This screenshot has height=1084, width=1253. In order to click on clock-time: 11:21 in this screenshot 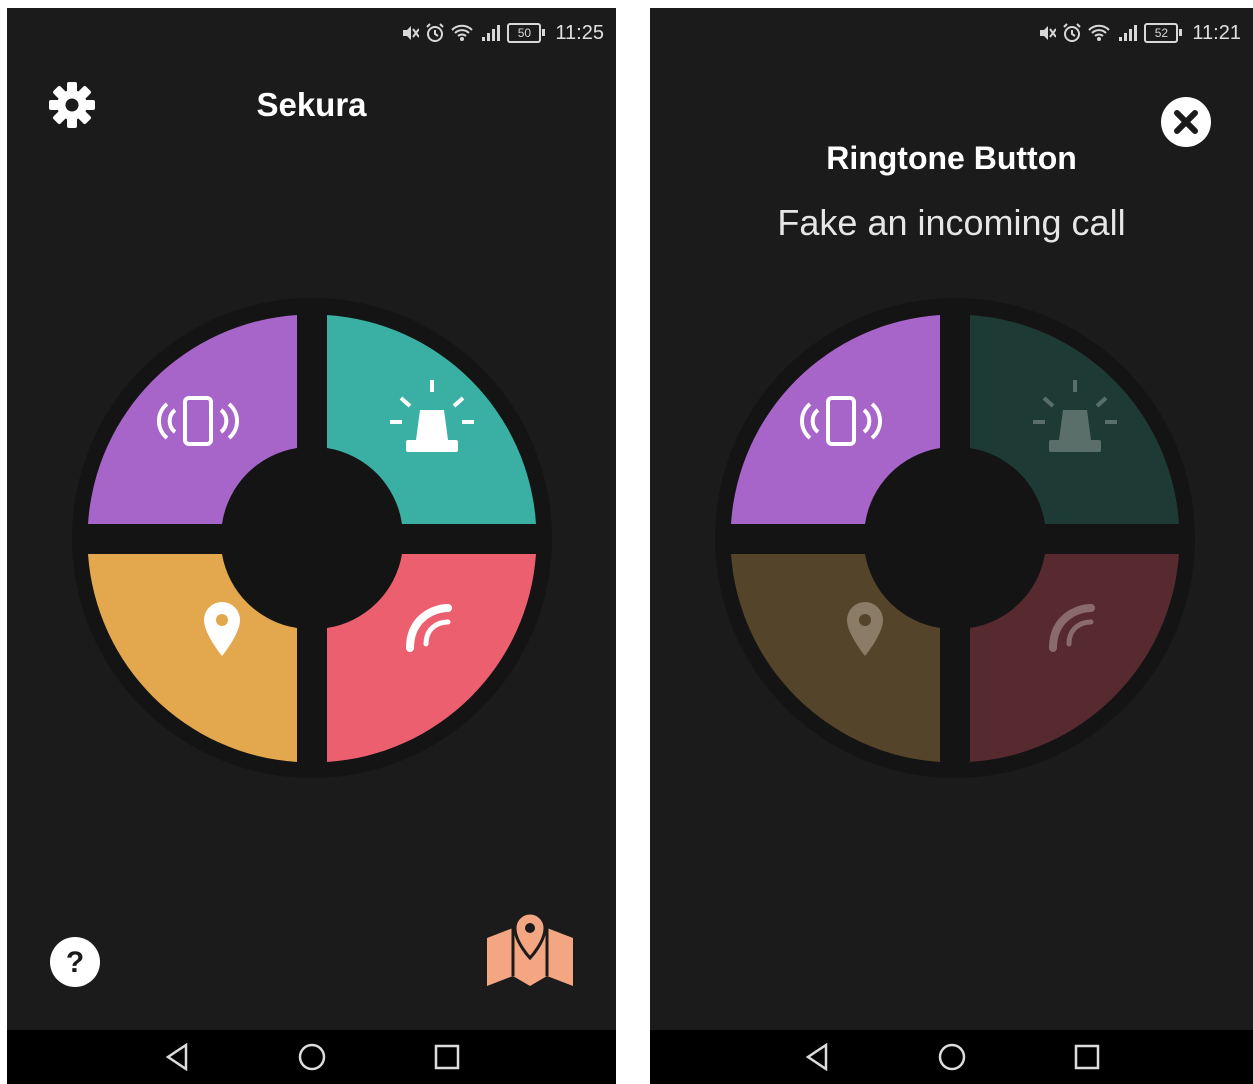, I will do `click(1216, 32)`.